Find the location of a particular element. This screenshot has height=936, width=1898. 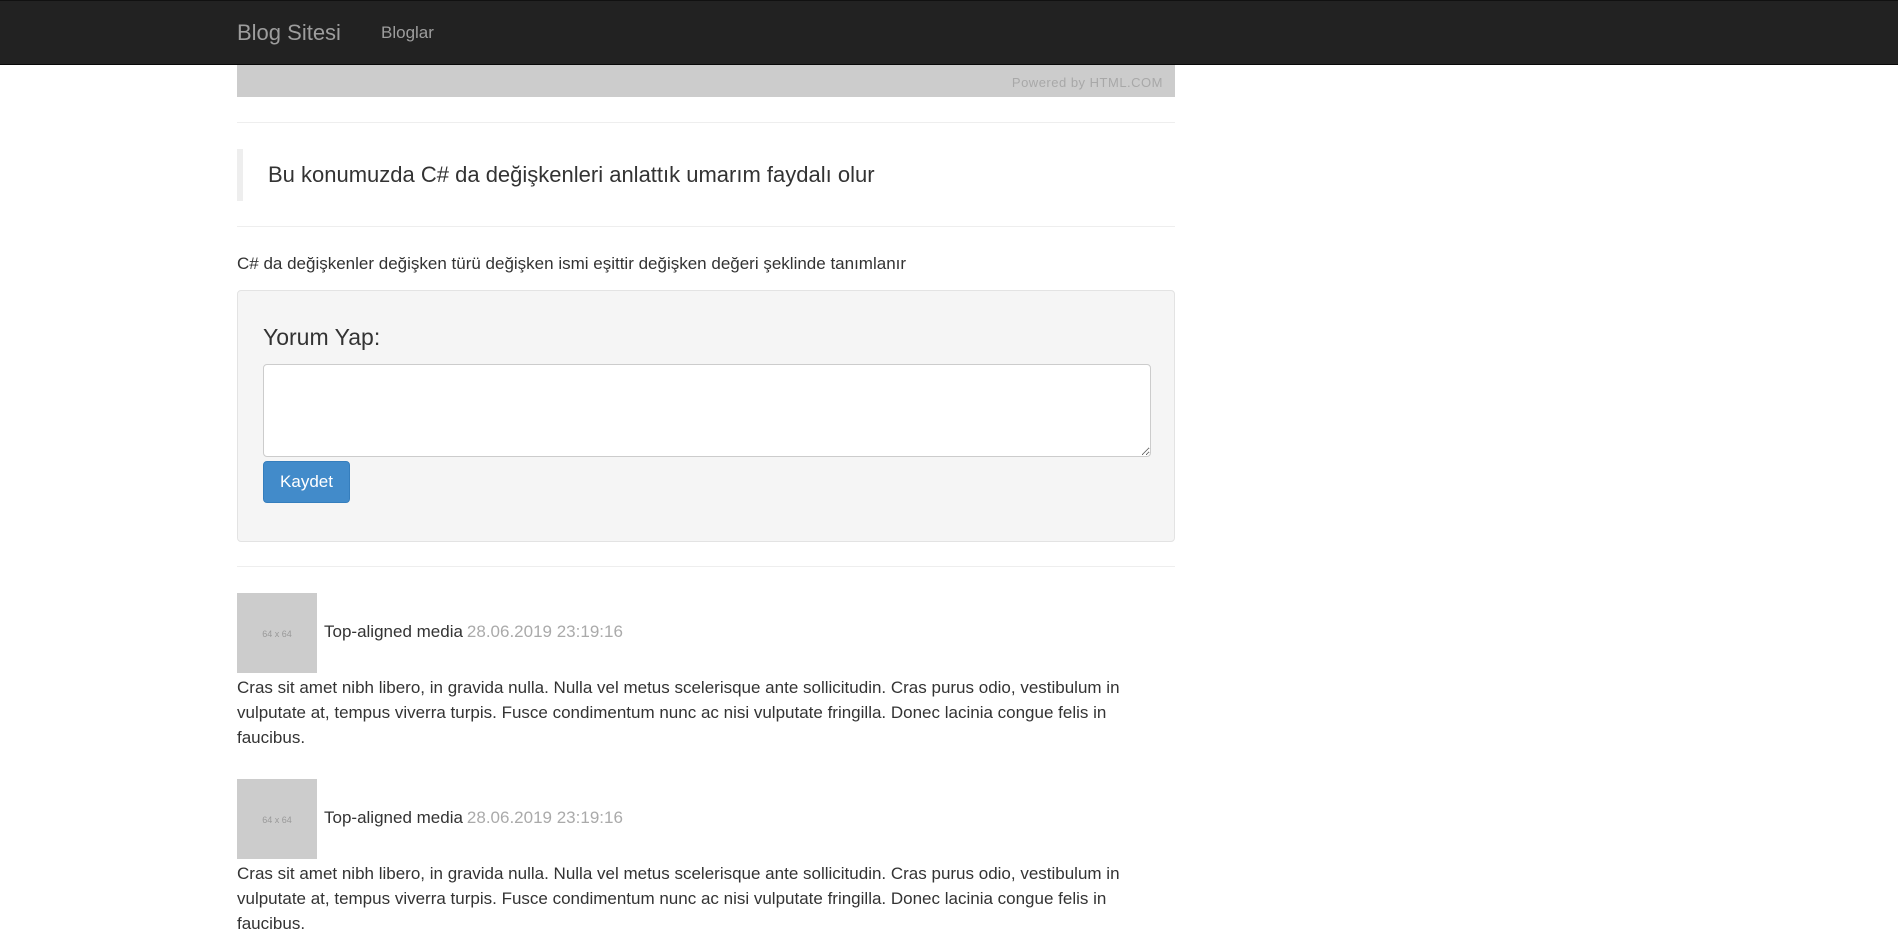

comment-form: Yorum Yap: Kaydet is located at coordinates (706, 416).